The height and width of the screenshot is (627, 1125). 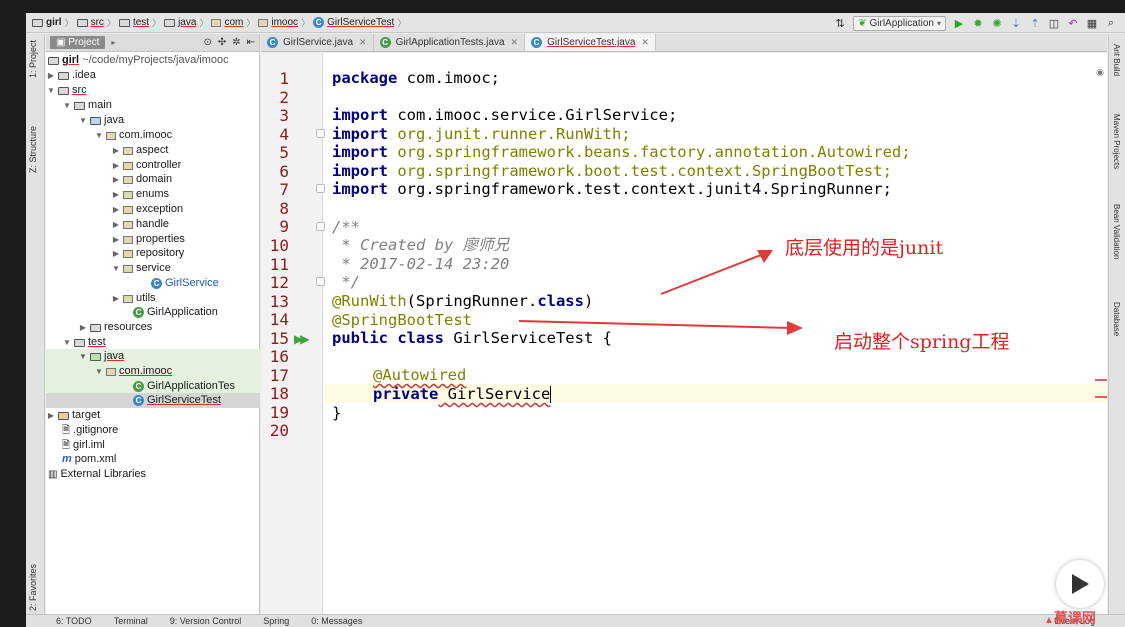 I want to click on tree-item-java: ▼ java, so click(x=101, y=120).